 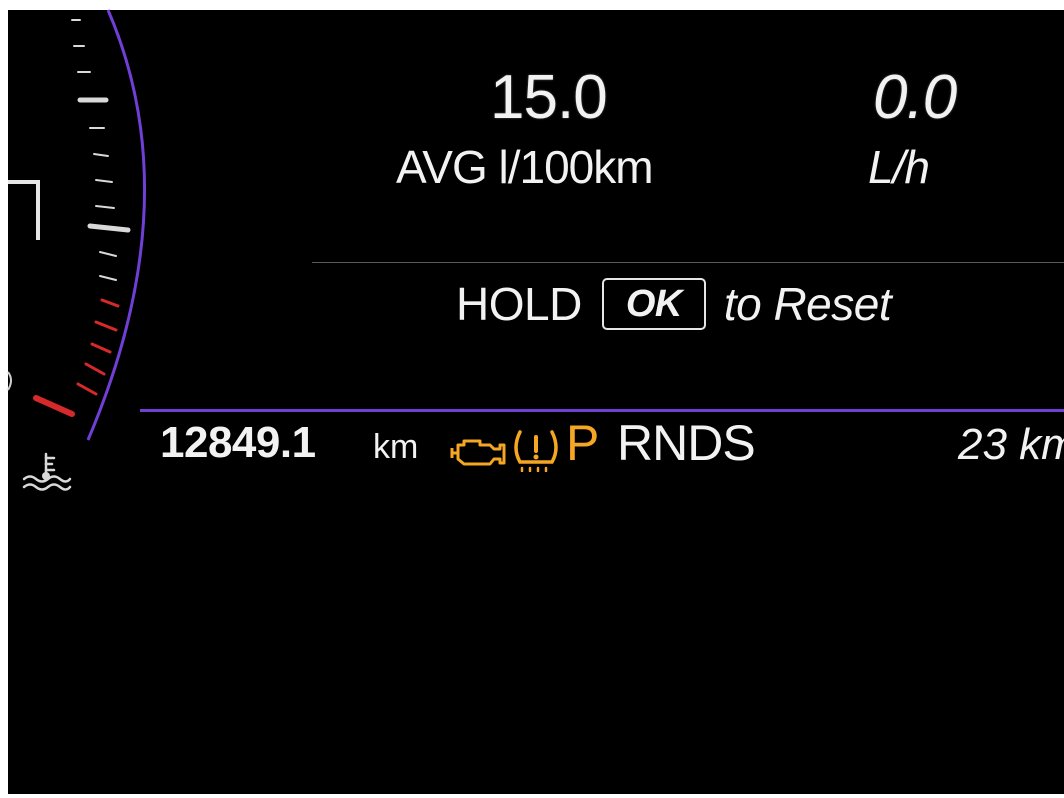 What do you see at coordinates (549, 97) in the screenshot?
I see `avg-fuel-consumption-value: 15.0` at bounding box center [549, 97].